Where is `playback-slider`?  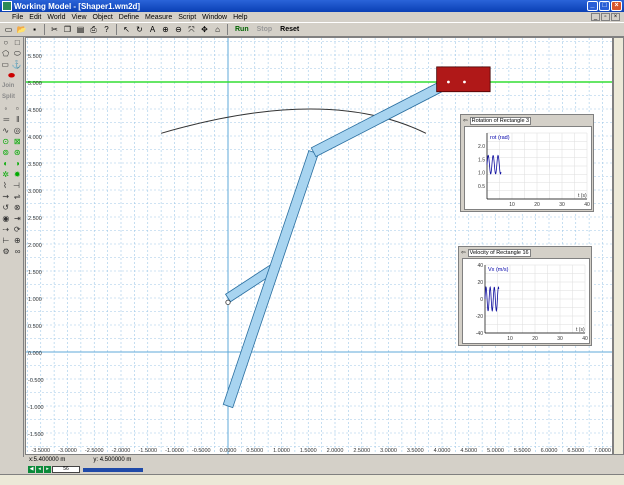
playback-slider is located at coordinates (113, 469).